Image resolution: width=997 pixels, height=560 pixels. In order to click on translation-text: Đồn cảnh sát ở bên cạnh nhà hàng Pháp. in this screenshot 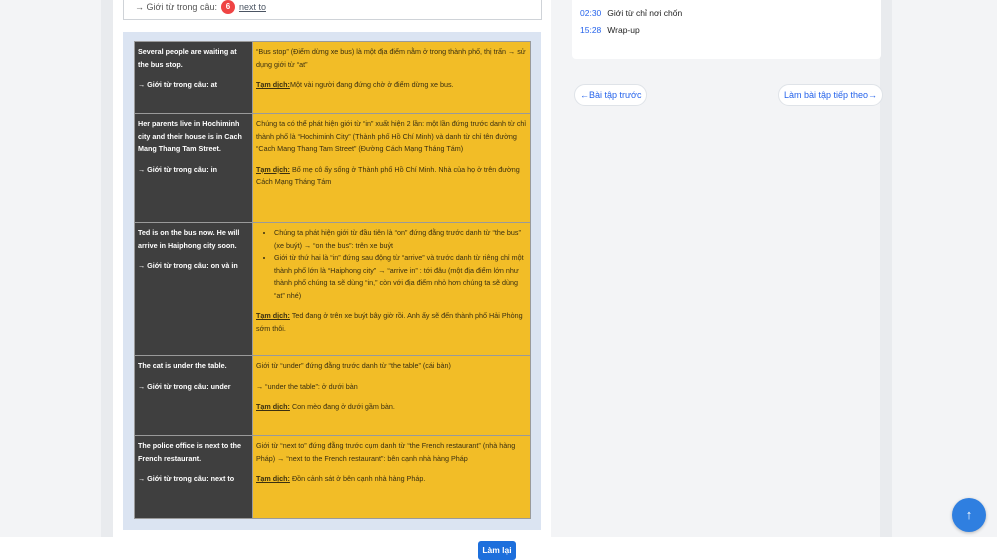, I will do `click(357, 478)`.